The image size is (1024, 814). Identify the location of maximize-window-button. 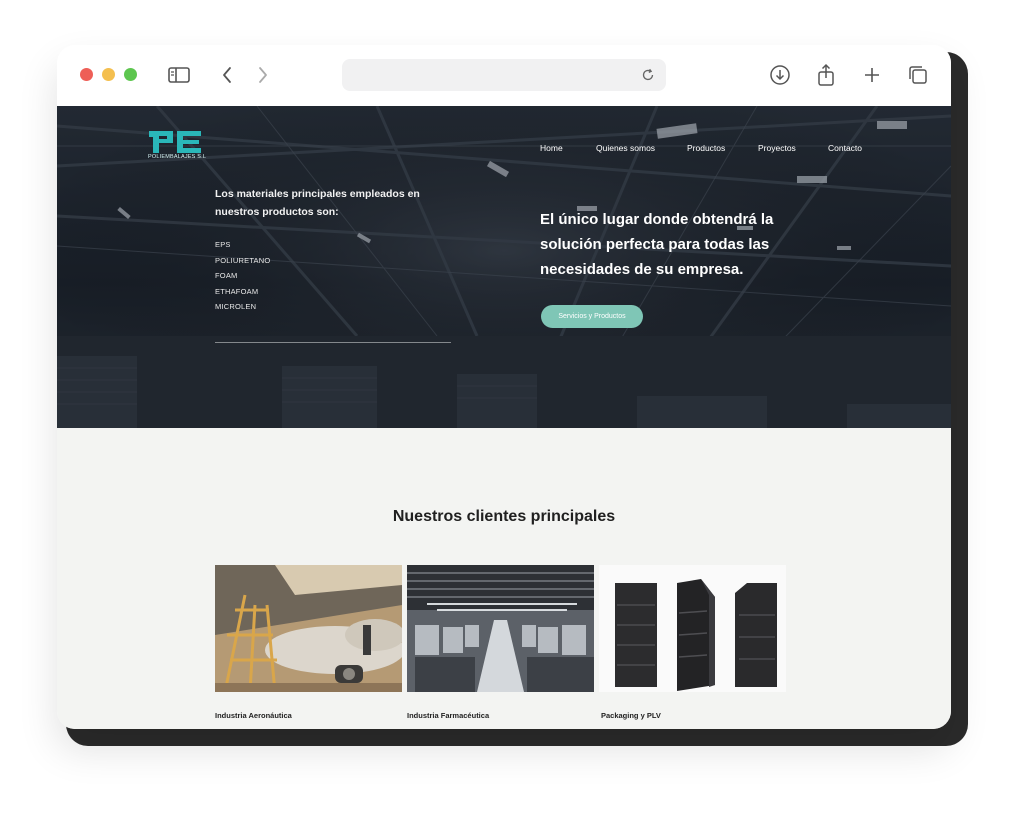
(130, 74).